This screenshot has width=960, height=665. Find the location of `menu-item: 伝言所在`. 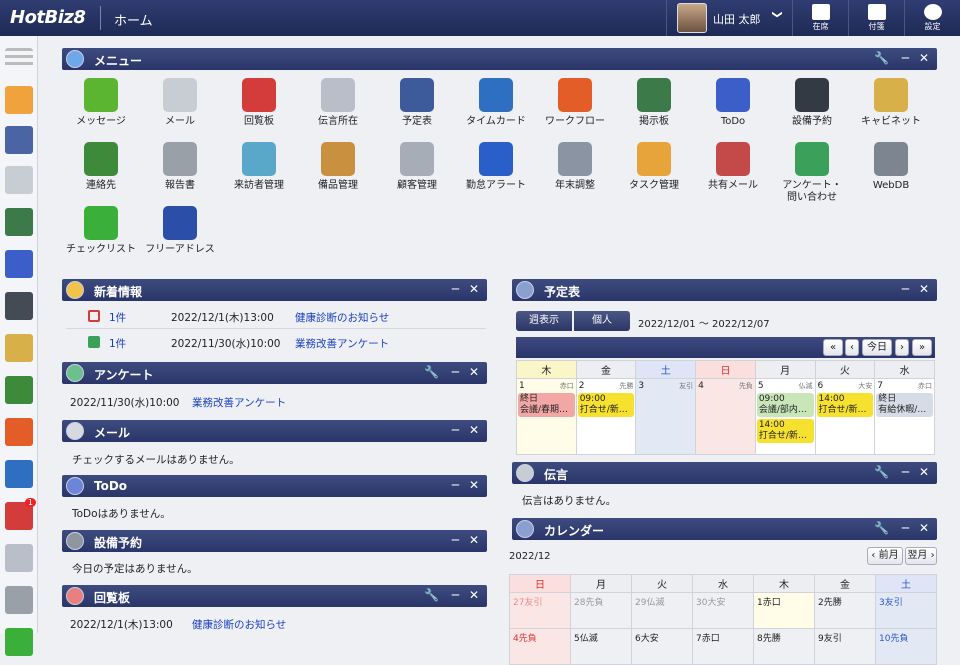

menu-item: 伝言所在 is located at coordinates (338, 103).